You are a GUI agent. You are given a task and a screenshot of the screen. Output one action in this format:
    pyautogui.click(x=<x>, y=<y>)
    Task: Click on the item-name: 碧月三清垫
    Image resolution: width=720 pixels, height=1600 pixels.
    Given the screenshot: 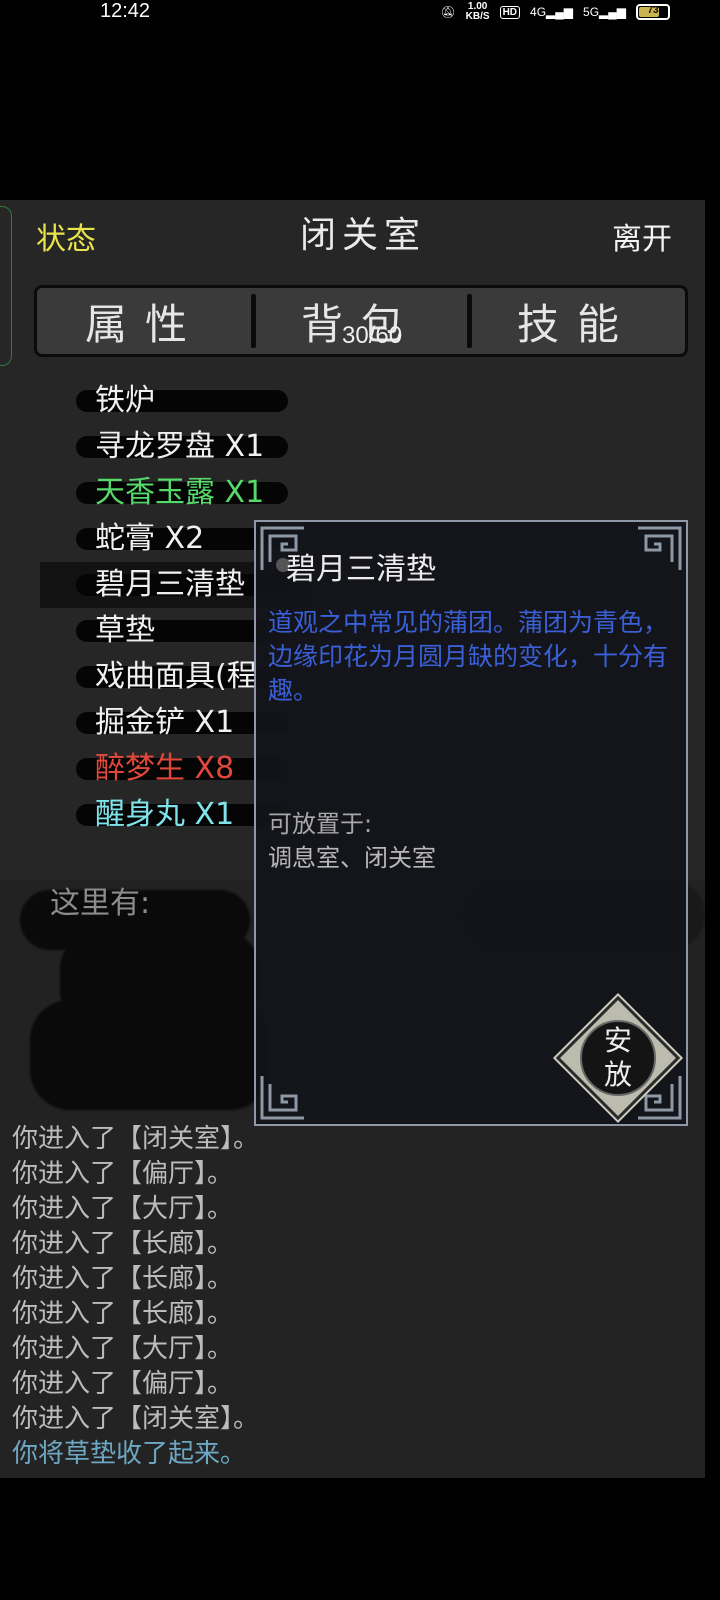 What is the action you would take?
    pyautogui.click(x=361, y=569)
    